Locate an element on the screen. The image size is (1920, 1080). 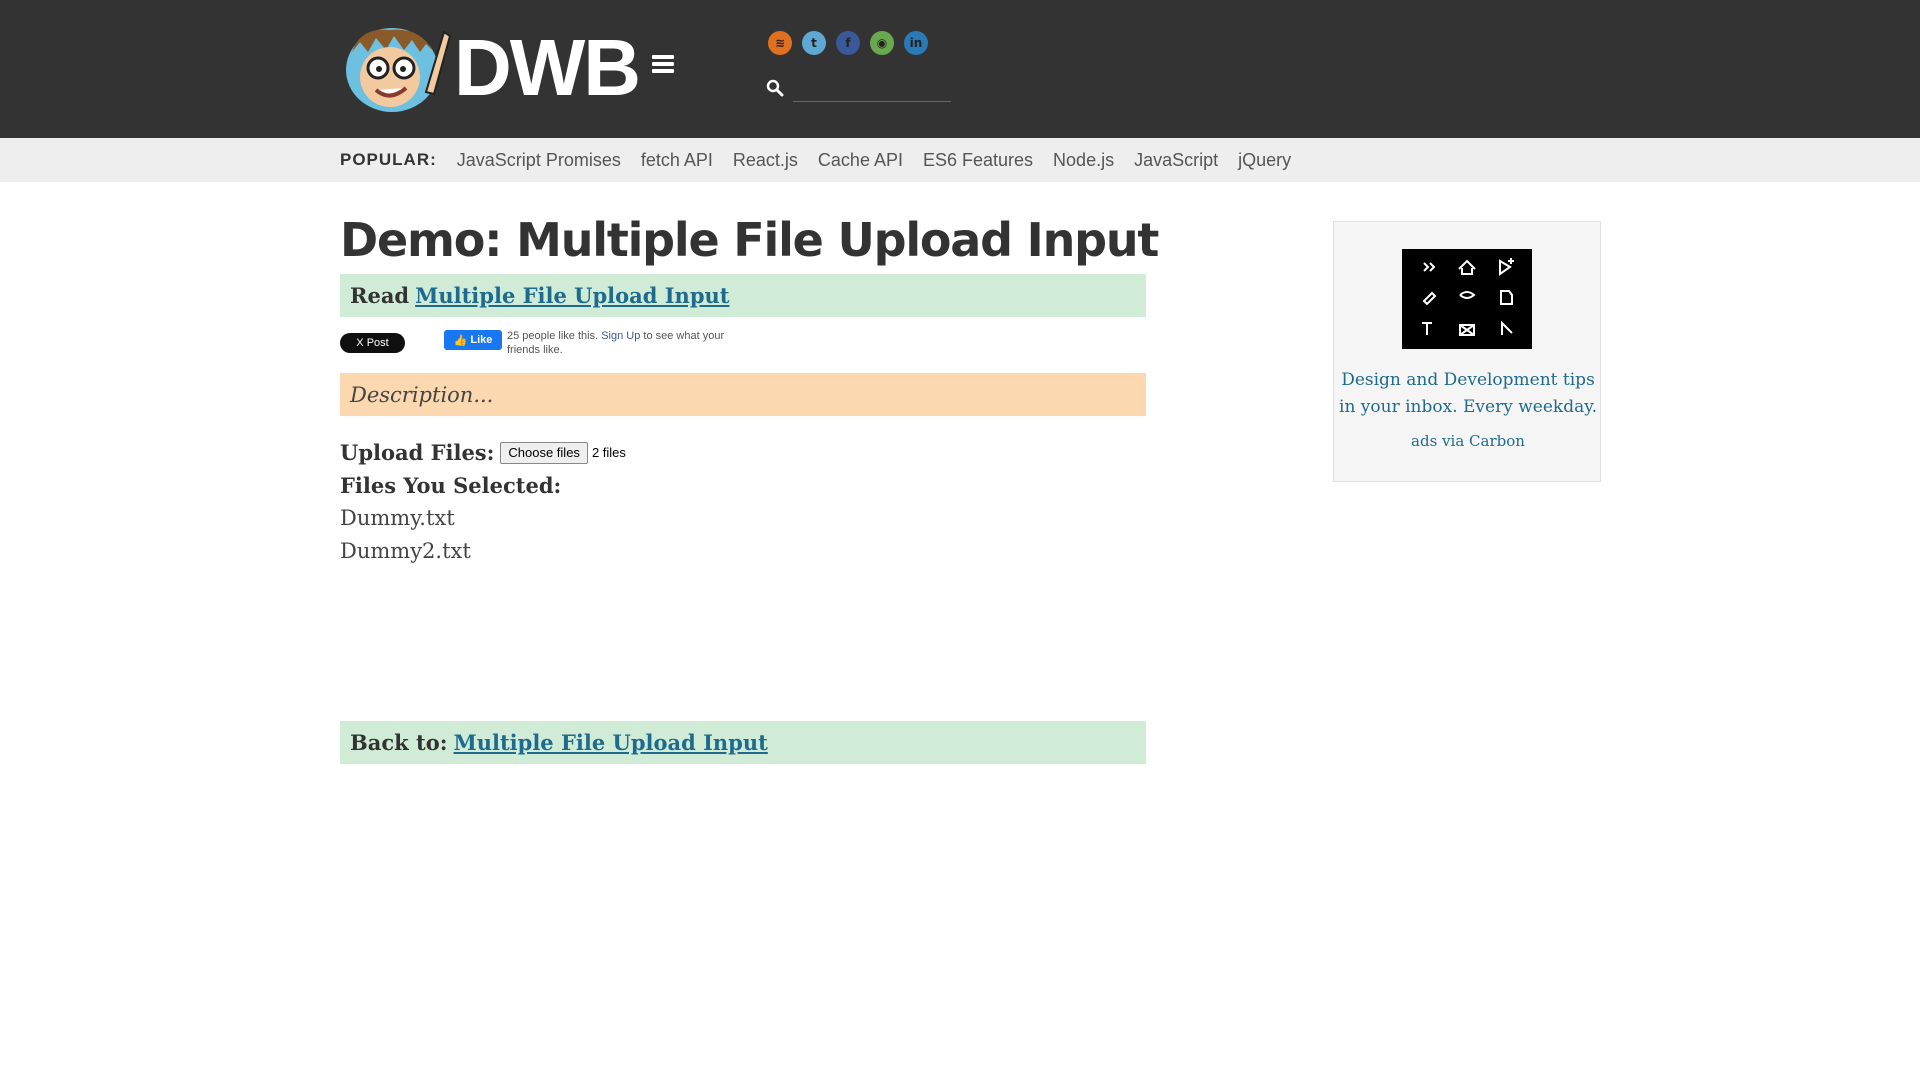
choose-files-button: Choose files is located at coordinates (544, 452).